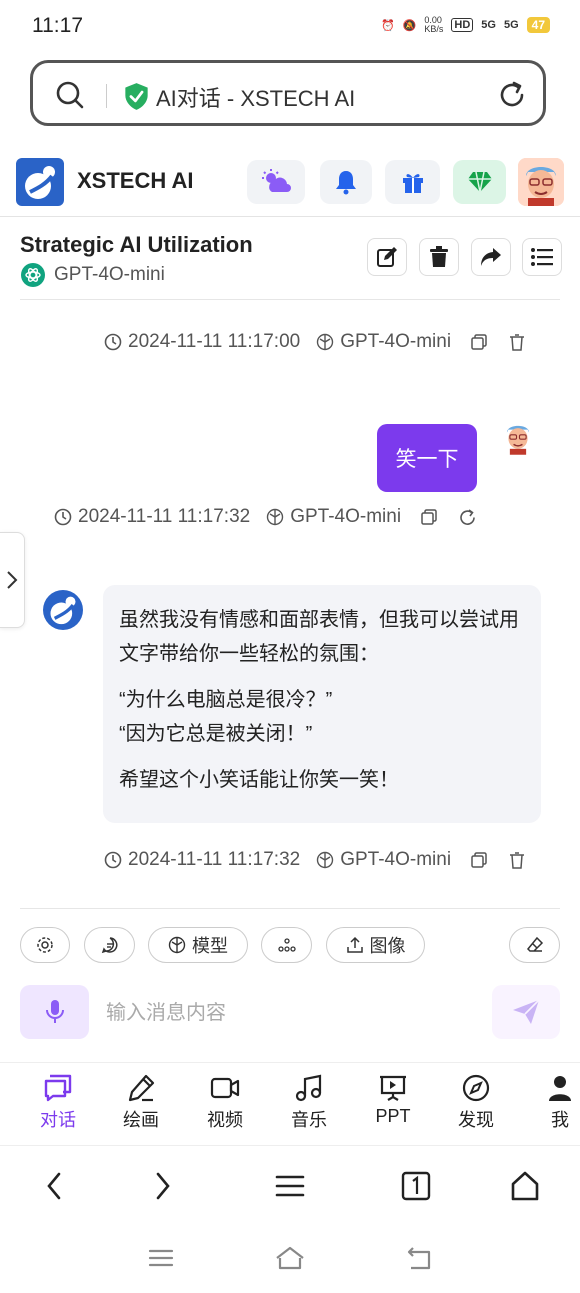 The image size is (580, 1293). Describe the element at coordinates (296, 1013) in the screenshot. I see `message-input` at that location.